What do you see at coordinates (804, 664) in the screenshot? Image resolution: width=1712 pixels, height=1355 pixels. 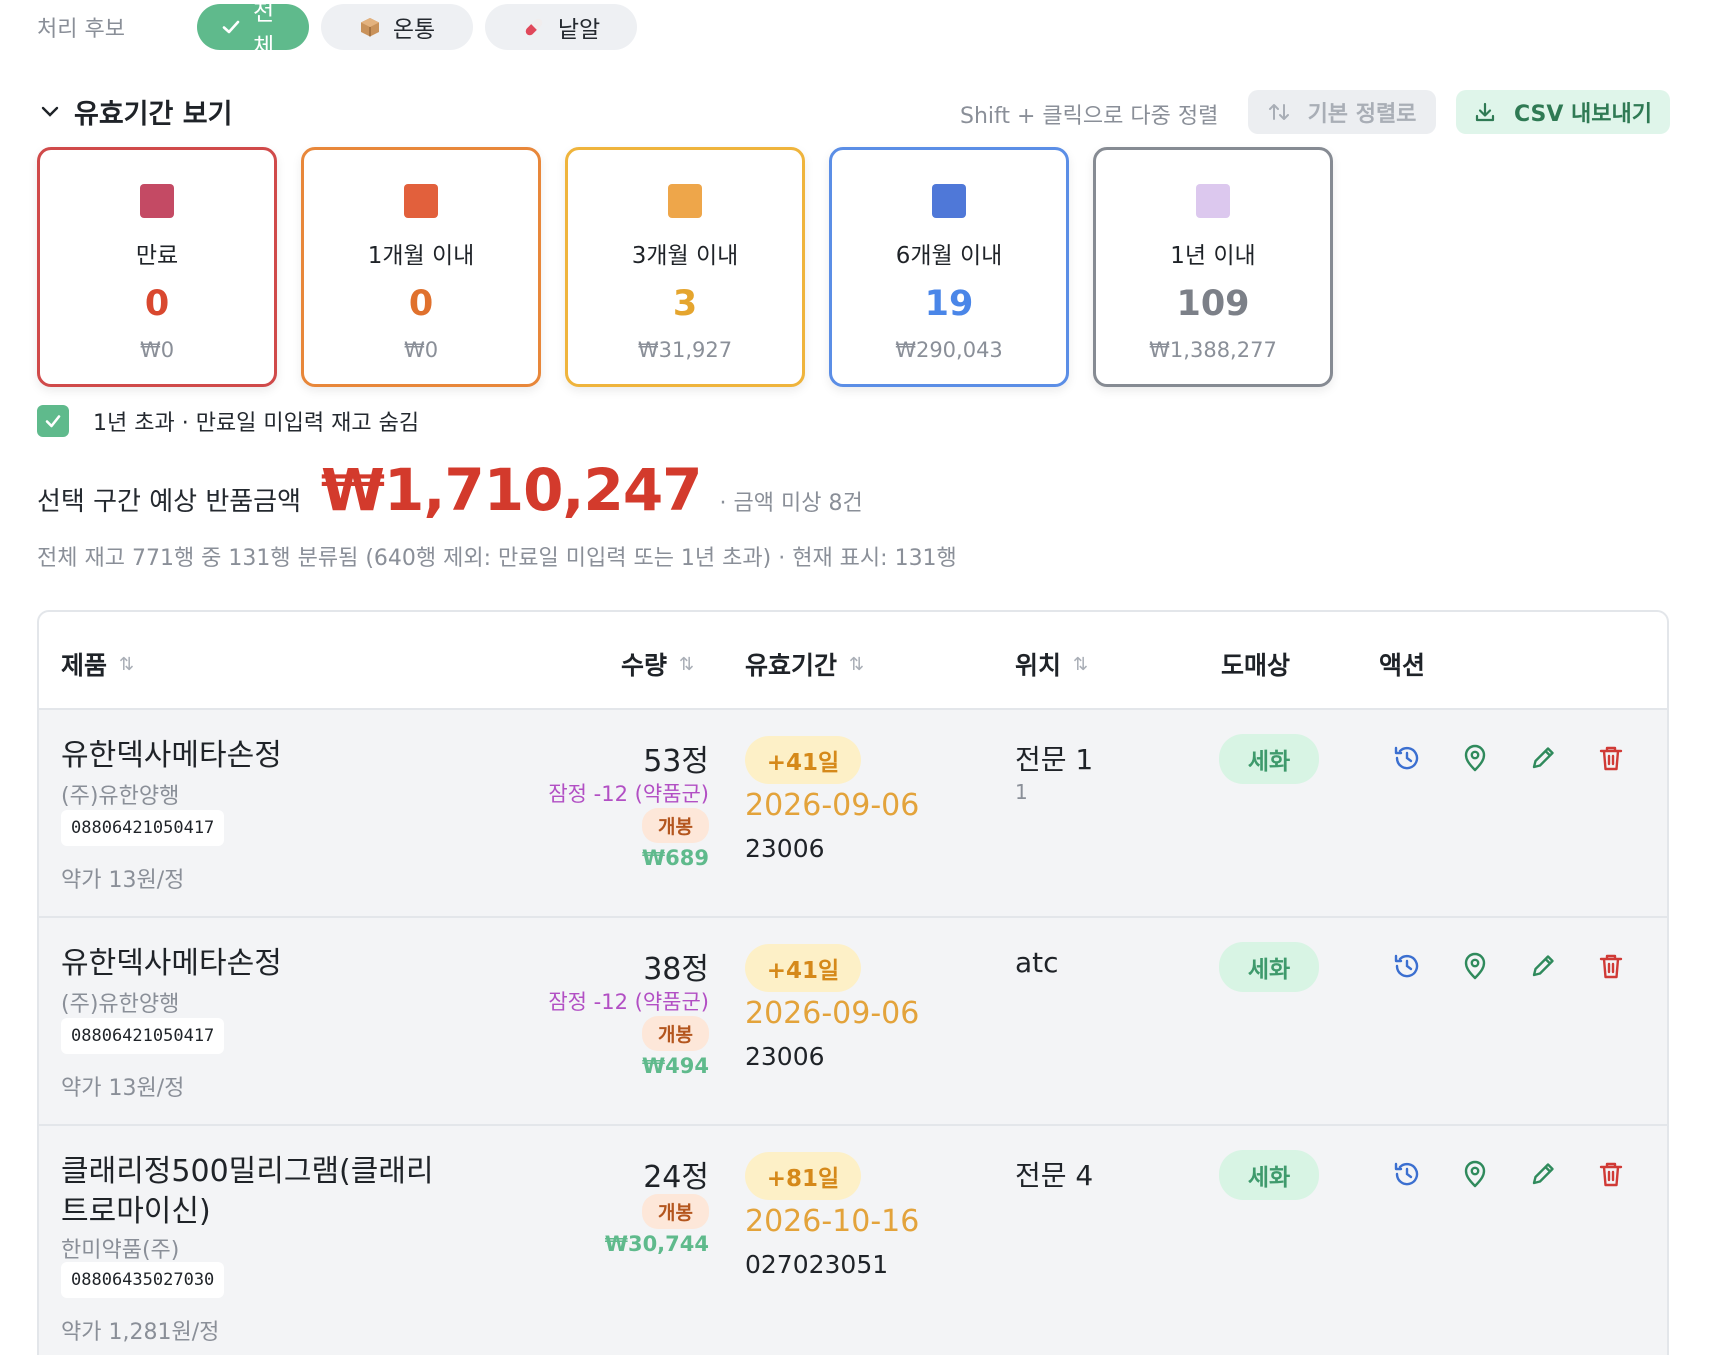 I see `col-expiry: 유효기간 ⇅` at bounding box center [804, 664].